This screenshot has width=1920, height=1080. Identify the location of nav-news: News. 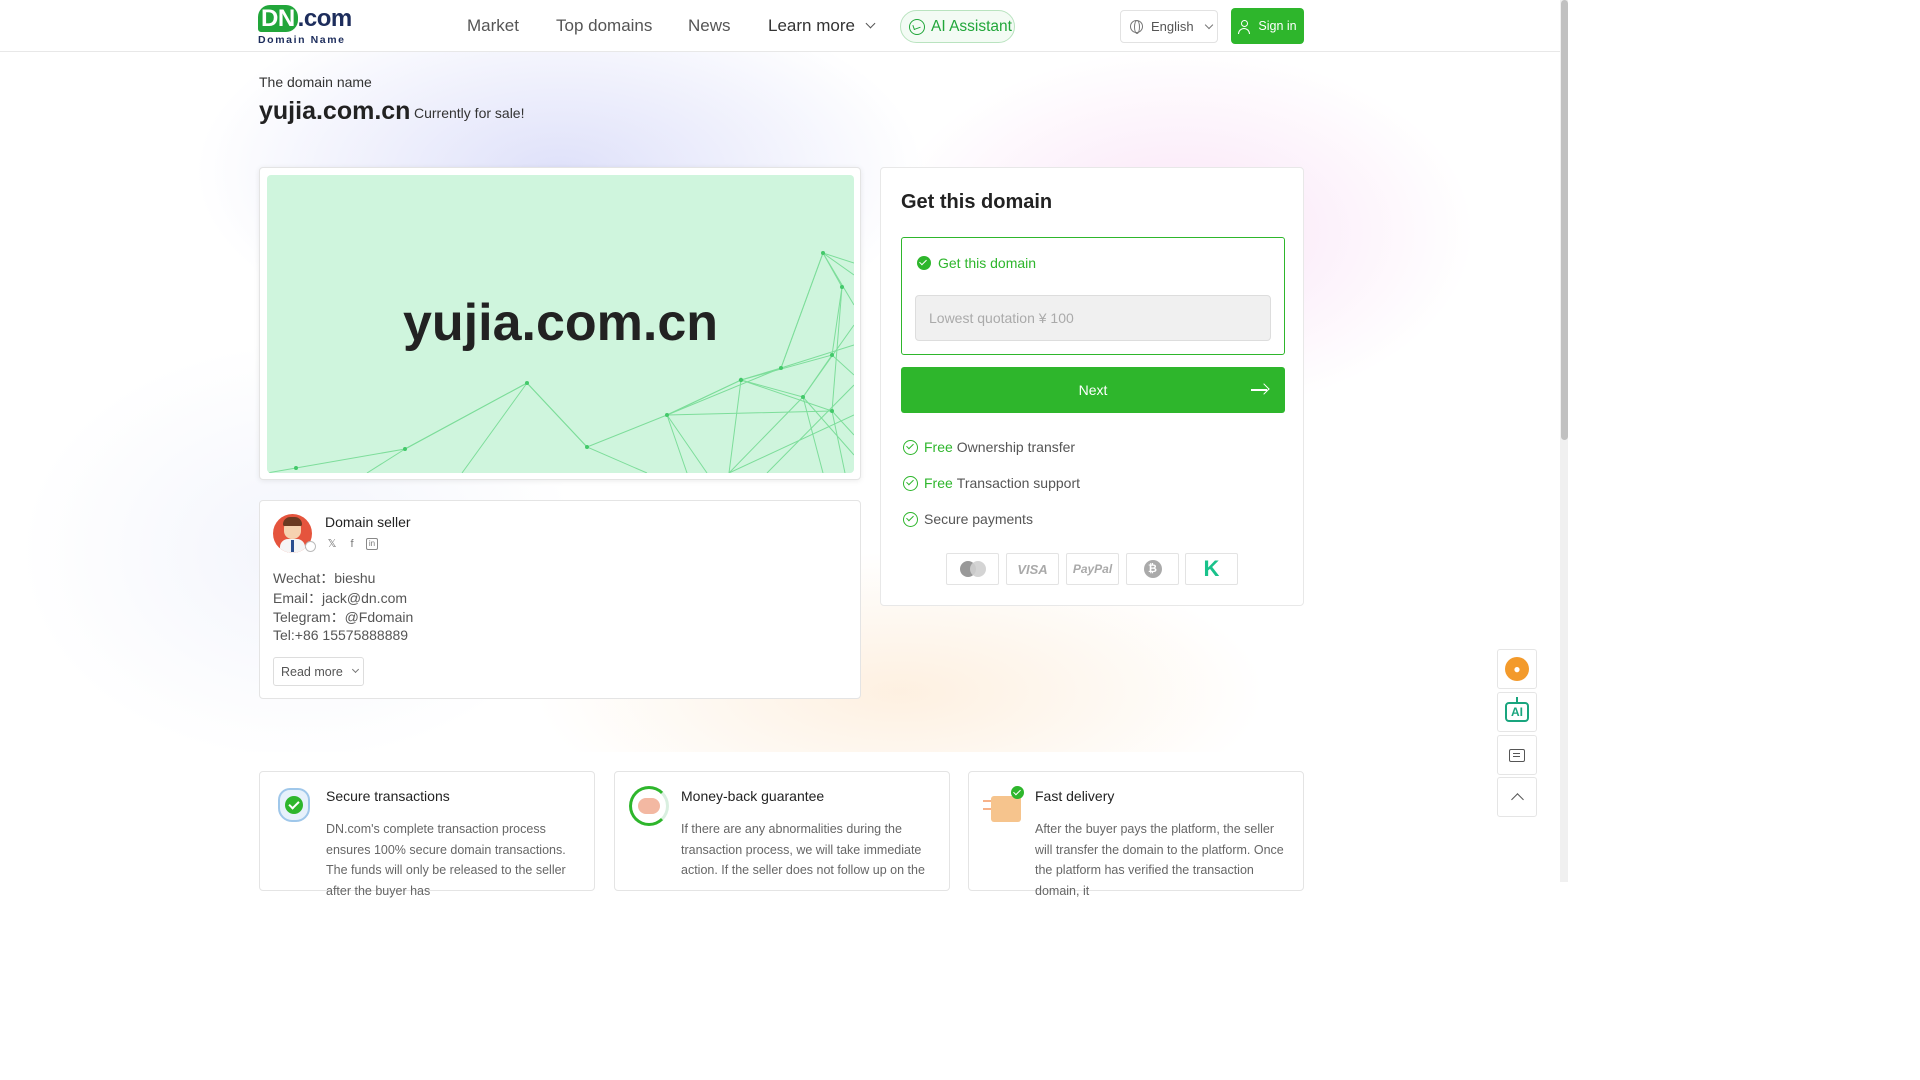
(709, 26).